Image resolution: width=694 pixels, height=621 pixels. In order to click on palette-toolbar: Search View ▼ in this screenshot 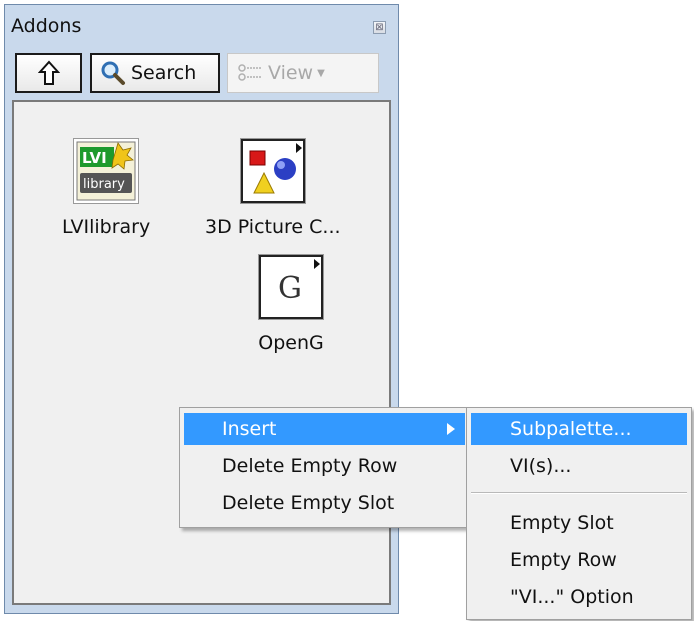, I will do `click(201, 73)`.